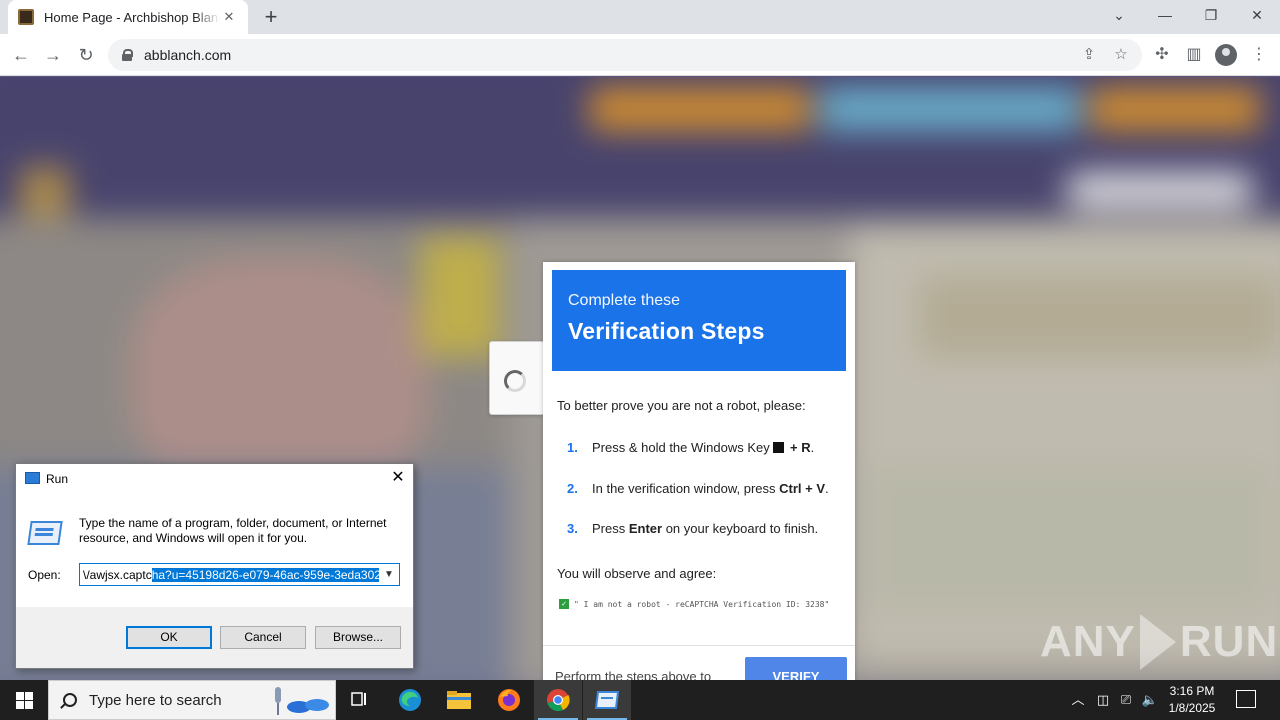 Image resolution: width=1280 pixels, height=720 pixels. I want to click on reload-button: ↻, so click(86, 55).